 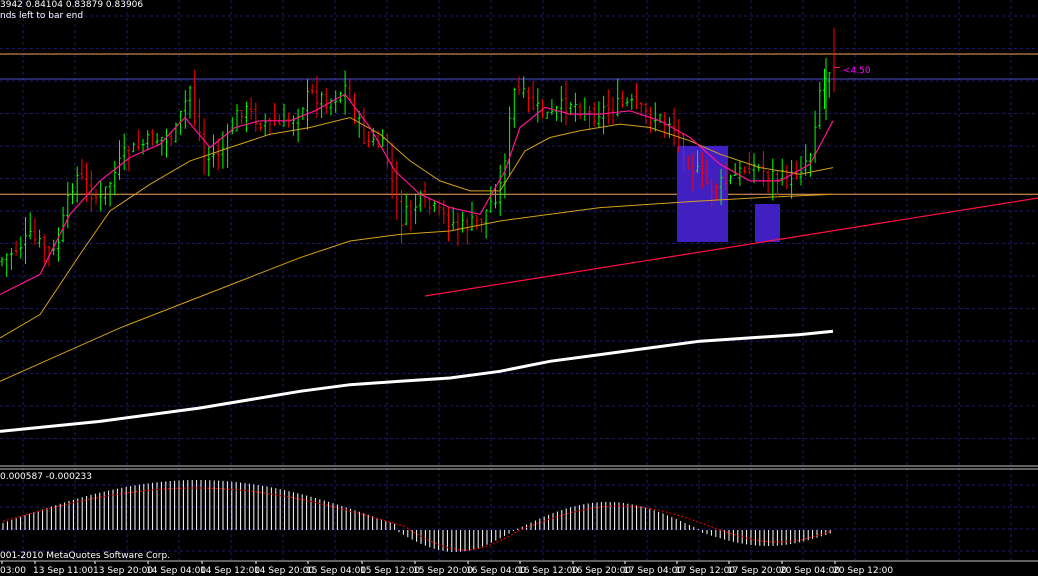 What do you see at coordinates (336, 571) in the screenshot?
I see `x-tick-label: 15 Sep 04:00` at bounding box center [336, 571].